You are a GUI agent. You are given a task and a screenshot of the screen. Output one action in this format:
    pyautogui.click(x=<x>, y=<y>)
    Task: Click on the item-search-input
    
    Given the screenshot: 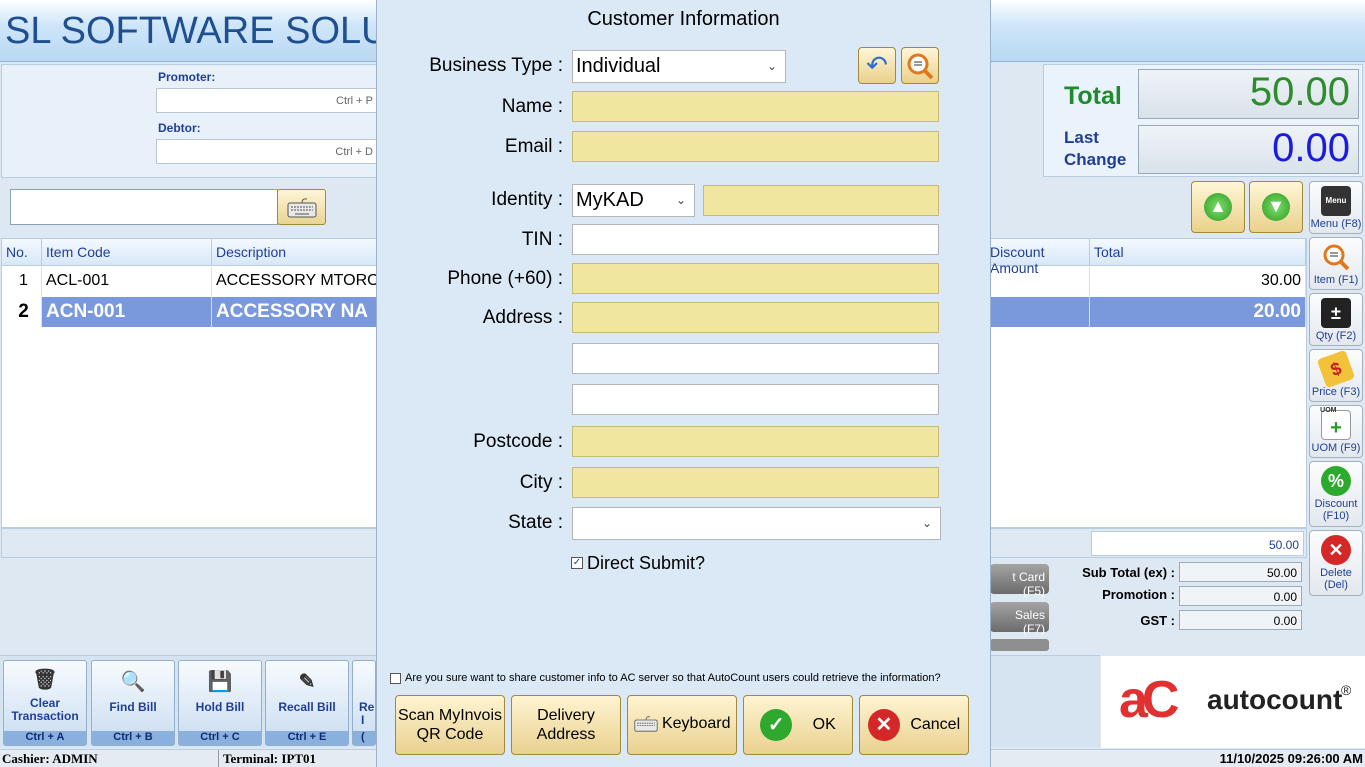 What is the action you would take?
    pyautogui.click(x=144, y=207)
    